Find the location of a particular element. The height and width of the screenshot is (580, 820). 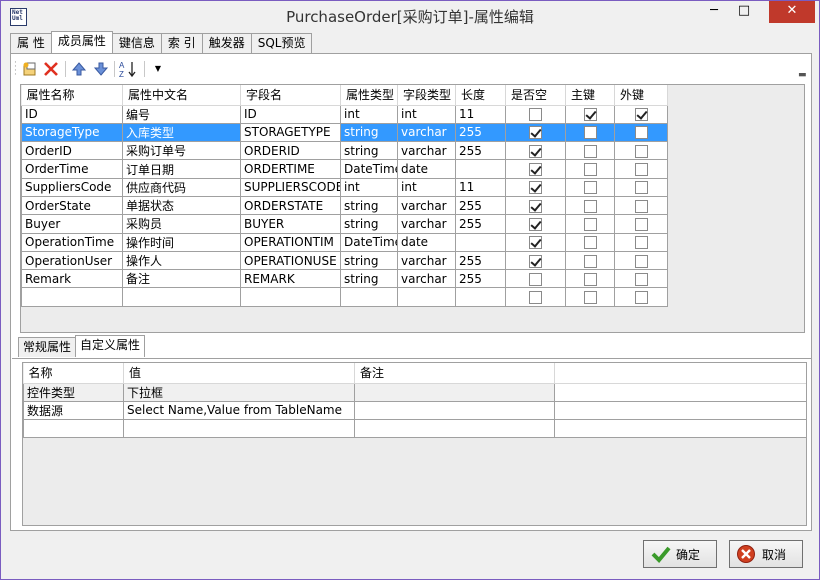

cell-field: ORDERSTATE is located at coordinates (290, 205).